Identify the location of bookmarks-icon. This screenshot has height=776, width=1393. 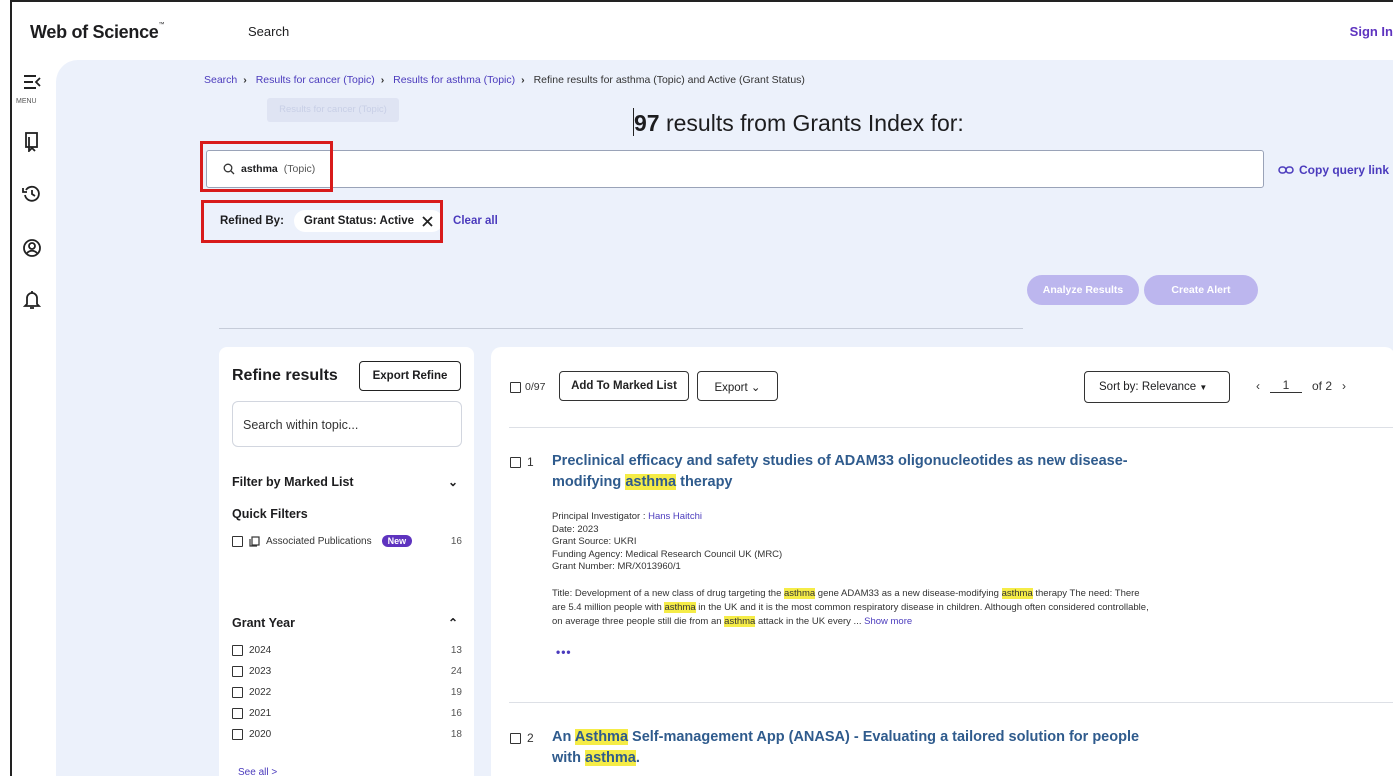
(32, 142).